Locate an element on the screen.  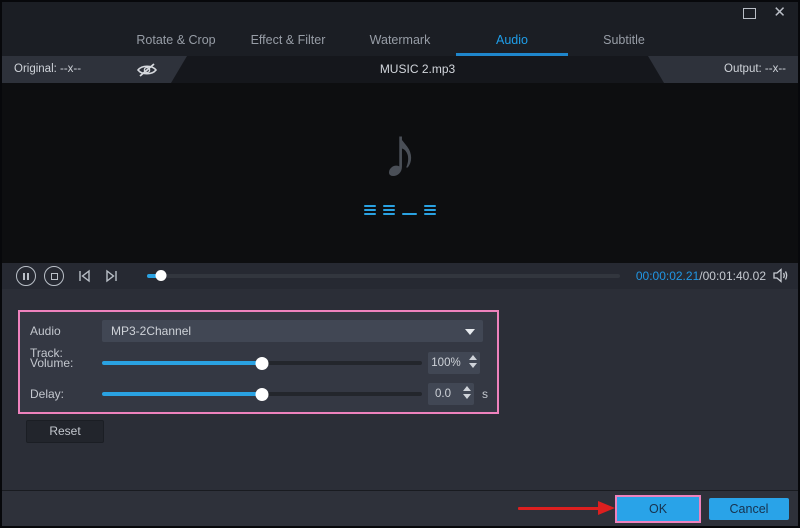
tab-audio: Audio is located at coordinates (512, 42).